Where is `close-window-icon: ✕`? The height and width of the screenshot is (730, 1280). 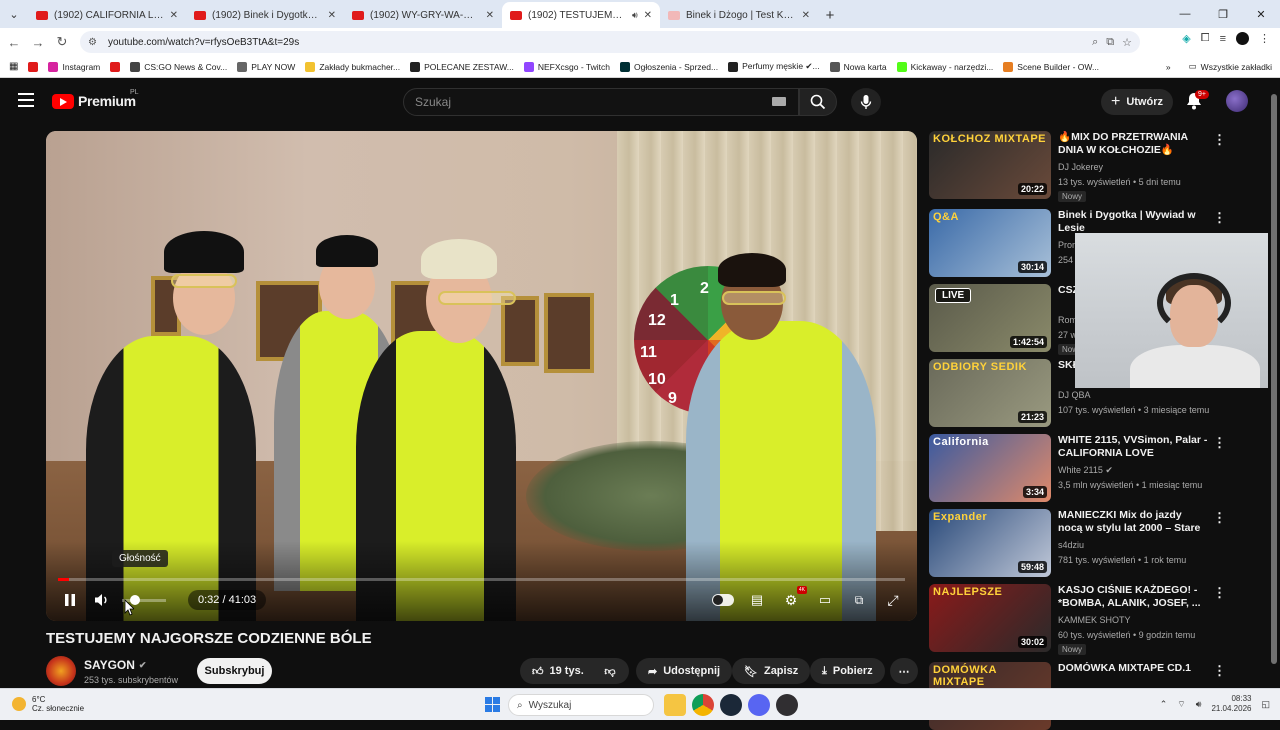
close-window-icon: ✕ is located at coordinates (1261, 14).